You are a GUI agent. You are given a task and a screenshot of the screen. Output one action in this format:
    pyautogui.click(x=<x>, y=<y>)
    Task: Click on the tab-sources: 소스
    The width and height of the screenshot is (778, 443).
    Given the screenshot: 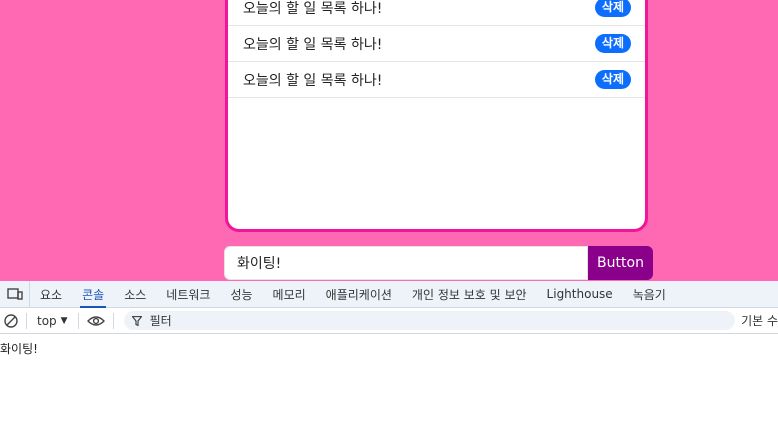 What is the action you would take?
    pyautogui.click(x=135, y=294)
    